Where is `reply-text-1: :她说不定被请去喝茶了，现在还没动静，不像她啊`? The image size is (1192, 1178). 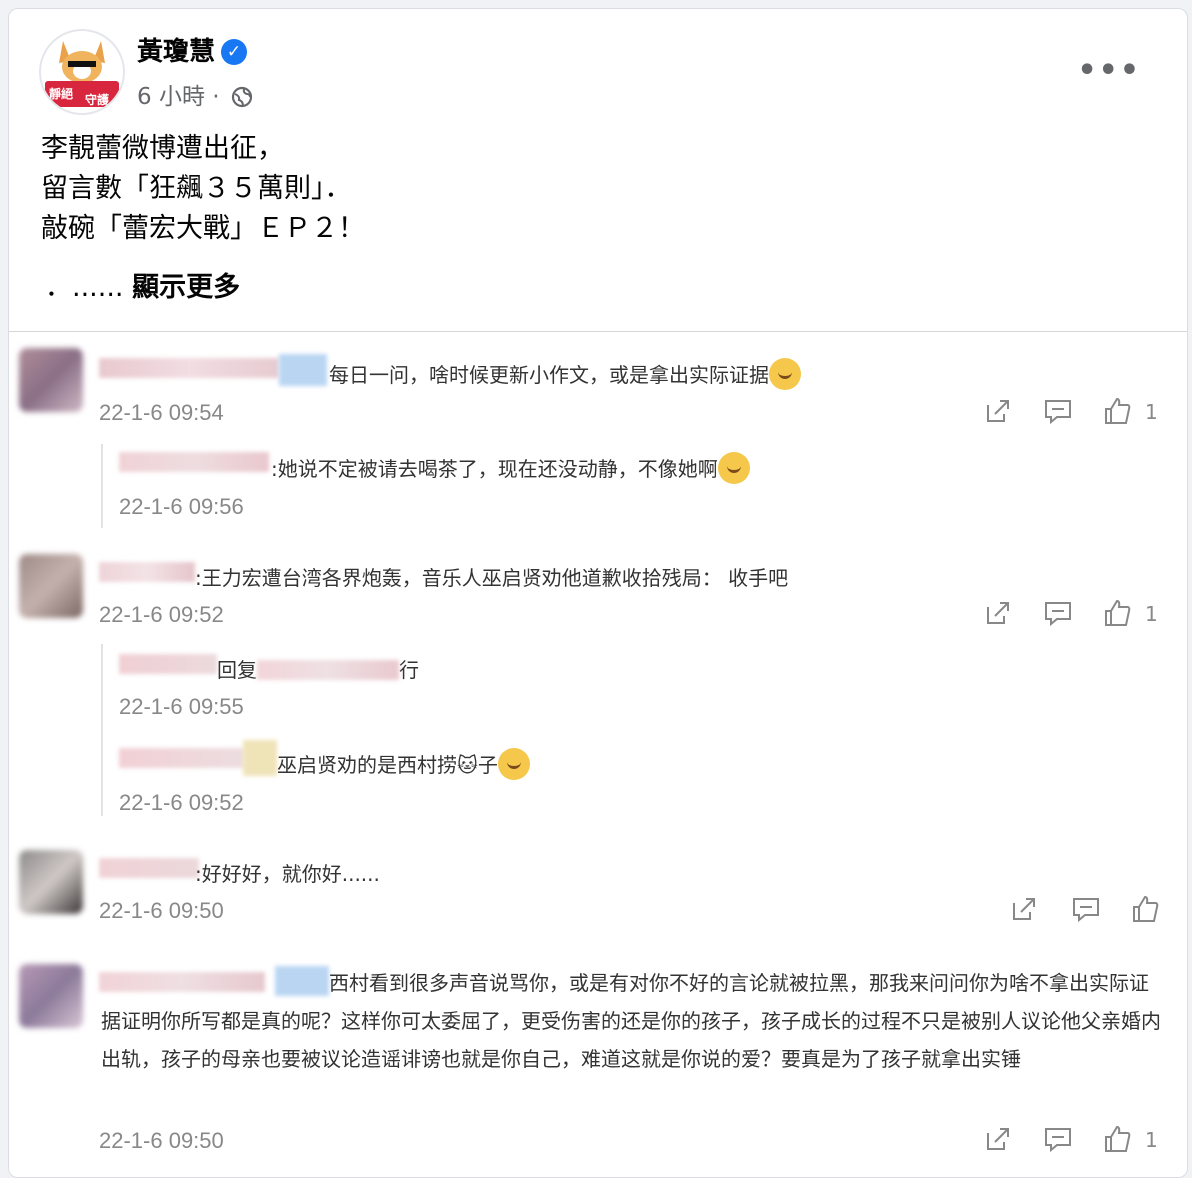
reply-text-1: :她说不定被请去喝茶了，现在还没动静，不像她啊 is located at coordinates (494, 469).